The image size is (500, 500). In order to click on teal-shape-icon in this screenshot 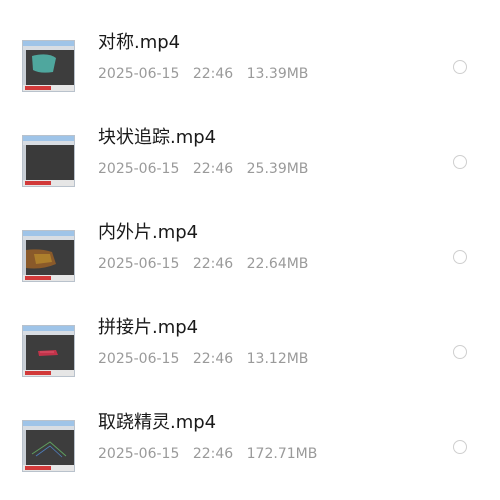, I will do `click(44, 63)`.